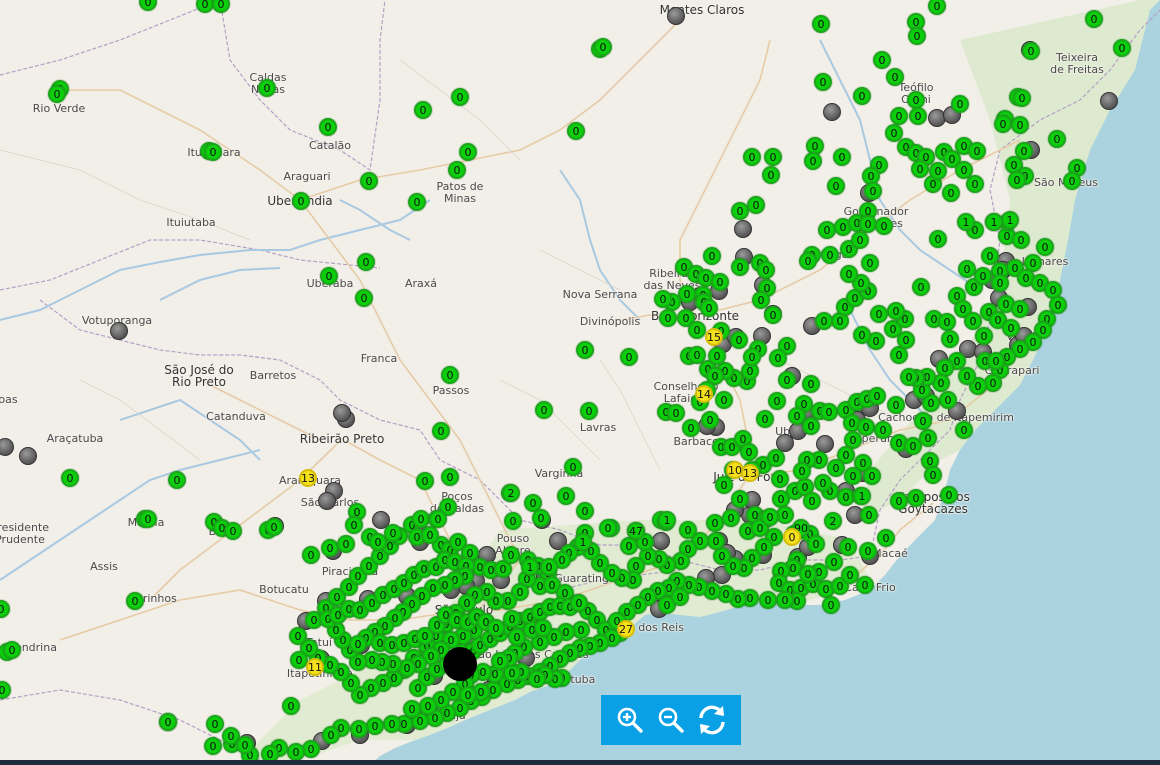 The width and height of the screenshot is (1160, 765). What do you see at coordinates (833, 521) in the screenshot?
I see `station-marker: 2` at bounding box center [833, 521].